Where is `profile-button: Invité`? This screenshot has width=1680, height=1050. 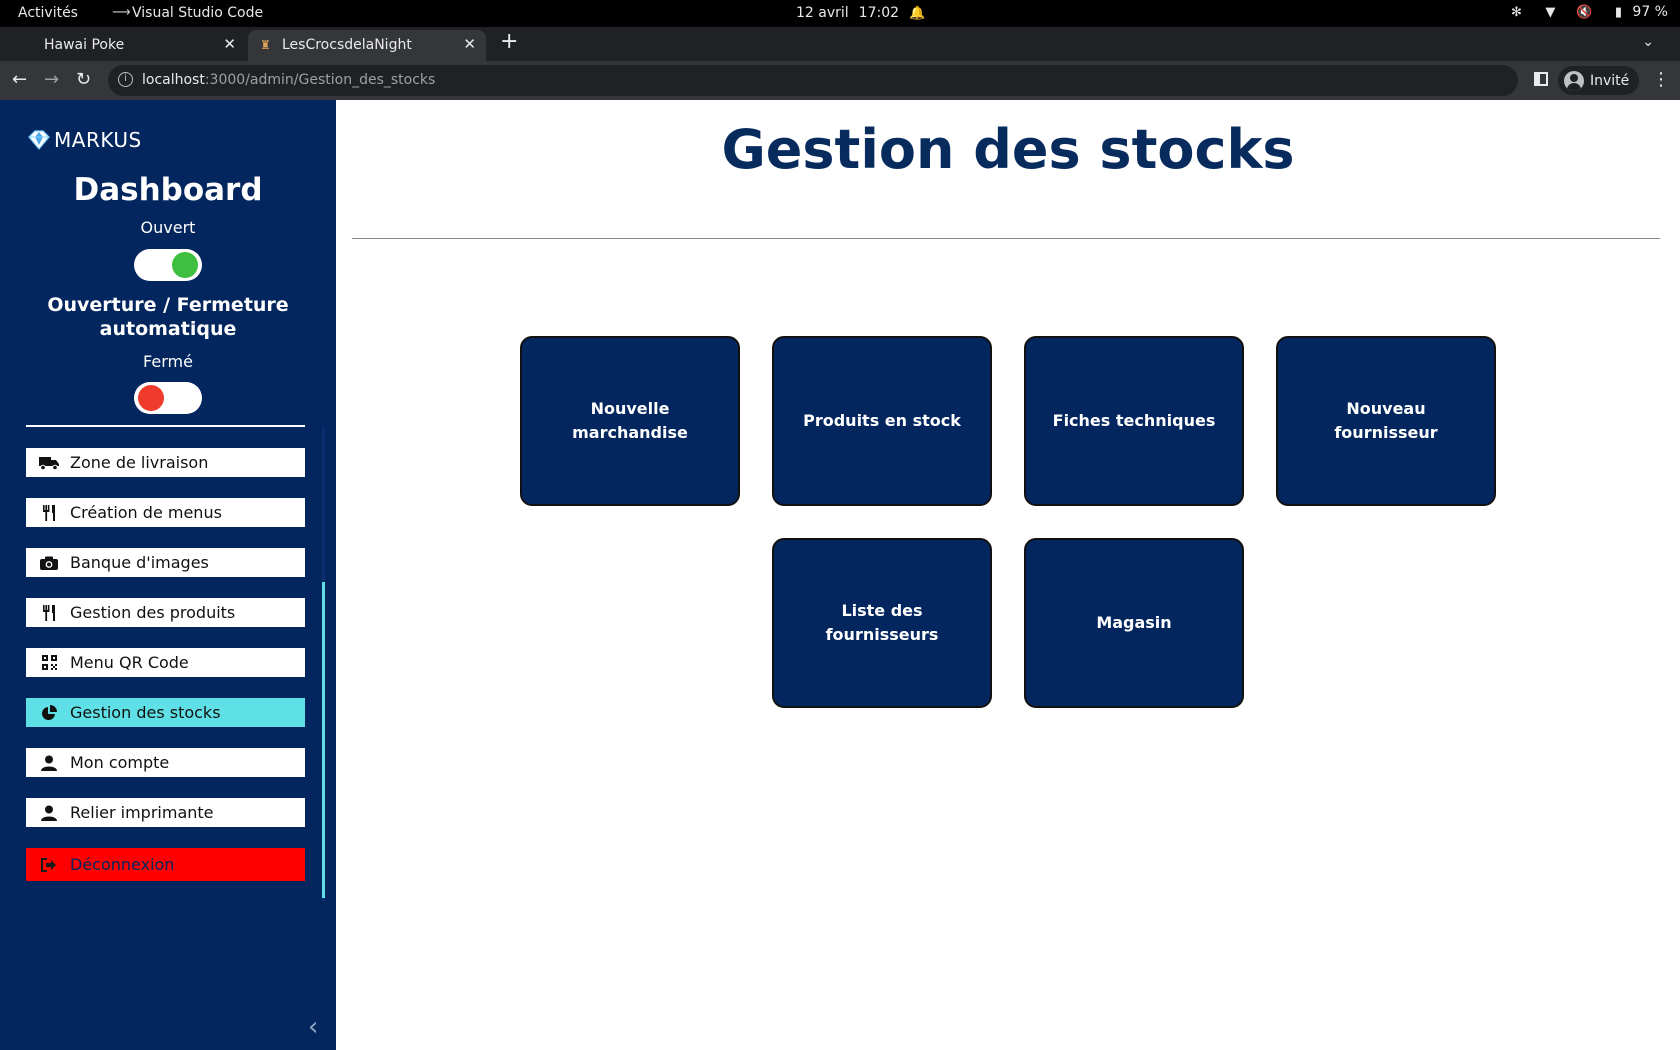
profile-button: Invité is located at coordinates (1599, 80).